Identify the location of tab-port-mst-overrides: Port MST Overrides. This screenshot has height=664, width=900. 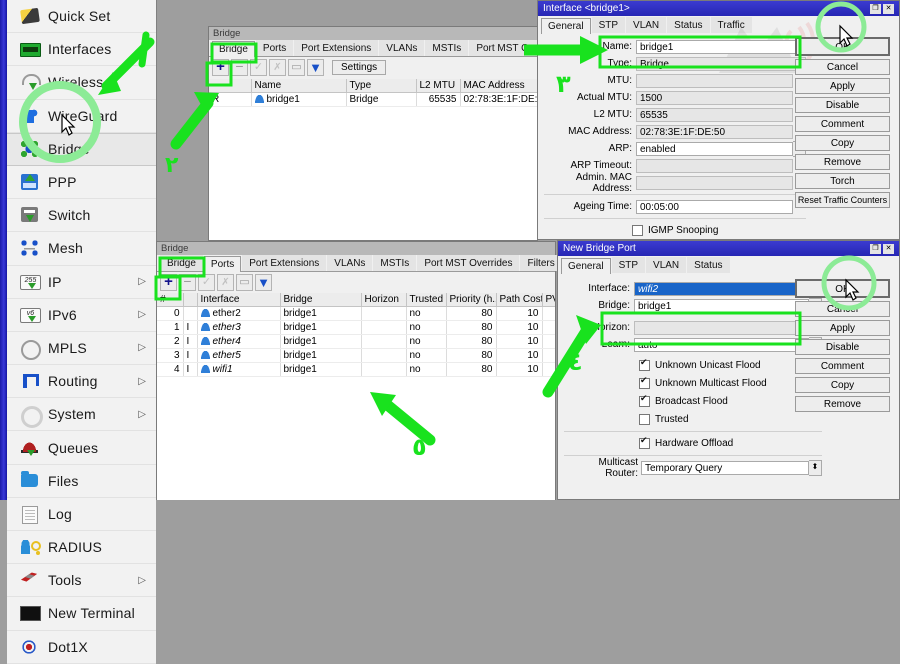
(468, 263).